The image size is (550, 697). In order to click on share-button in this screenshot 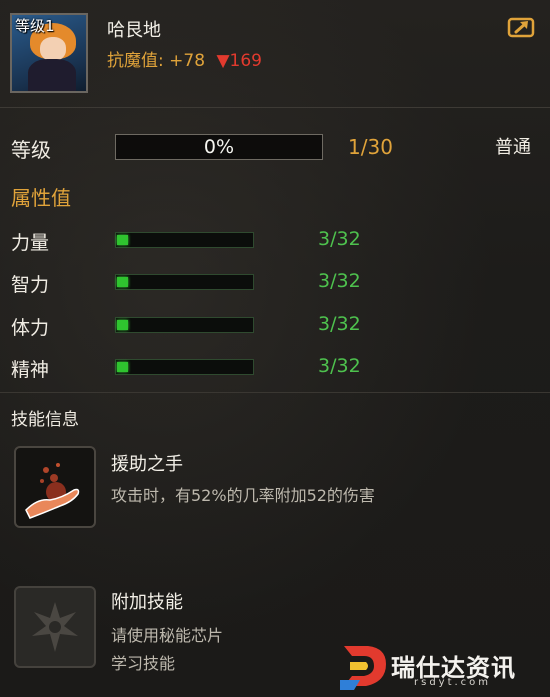, I will do `click(522, 27)`.